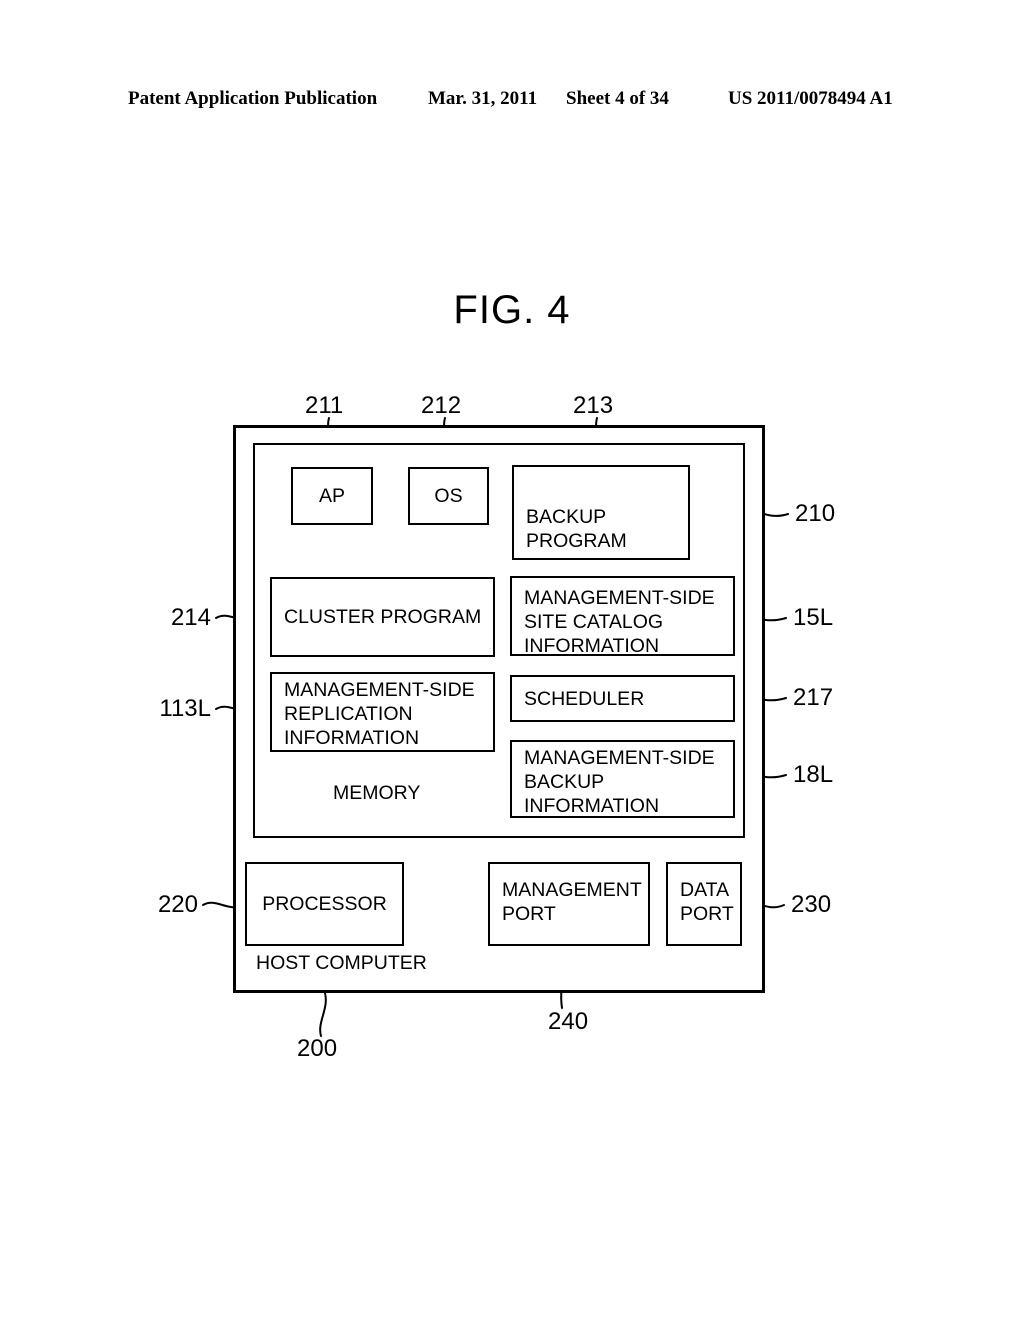 Image resolution: width=1024 pixels, height=1320 pixels. What do you see at coordinates (584, 698) in the screenshot?
I see `scheduler-label: SCHEDULER` at bounding box center [584, 698].